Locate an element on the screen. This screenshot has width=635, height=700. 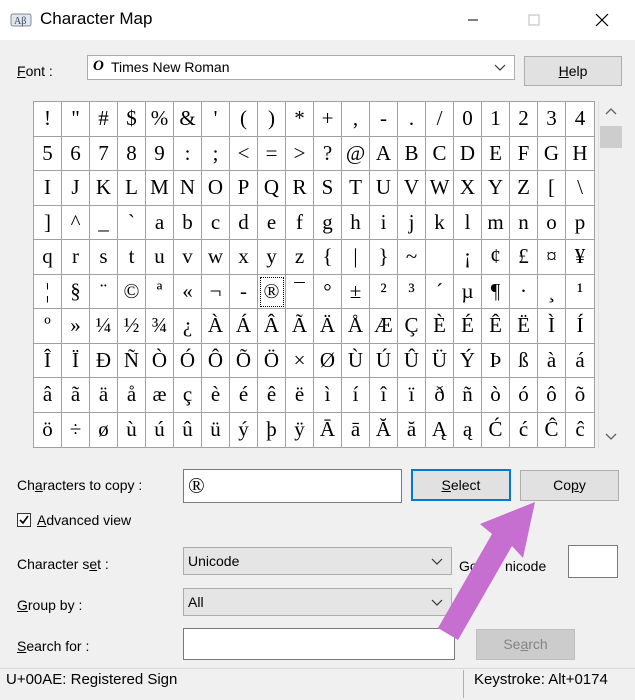
character-cell: ç is located at coordinates (188, 395).